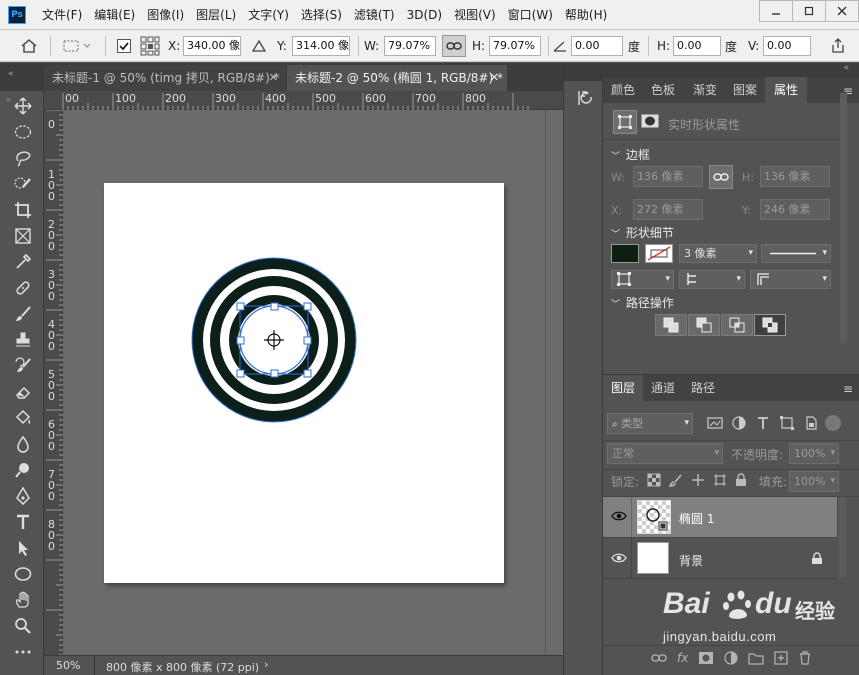 The width and height of the screenshot is (859, 675). Describe the element at coordinates (397, 78) in the screenshot. I see `tab-untitled-2: 未标题-2 @ 50% (椭圆 1, RGB/8#) * ✕` at that location.